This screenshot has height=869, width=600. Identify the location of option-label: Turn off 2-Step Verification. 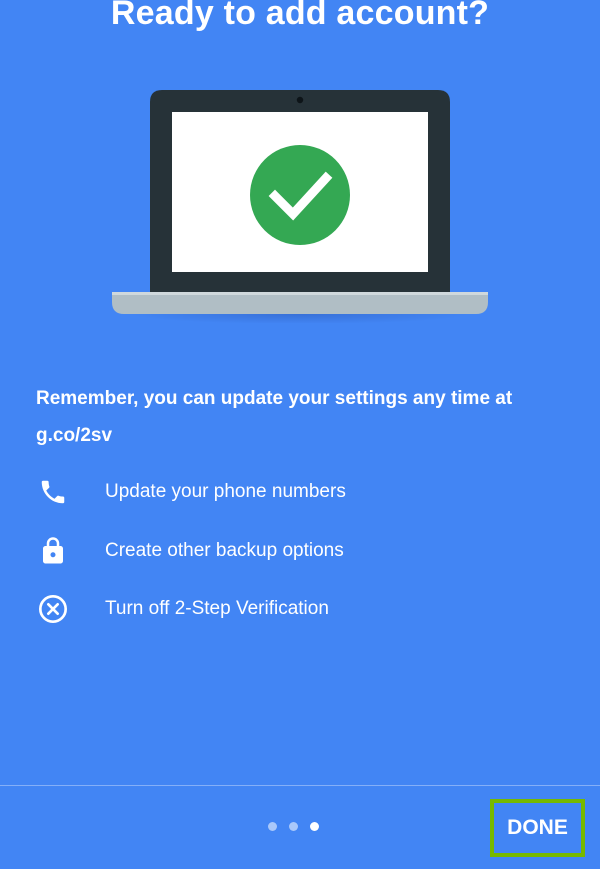
(217, 608).